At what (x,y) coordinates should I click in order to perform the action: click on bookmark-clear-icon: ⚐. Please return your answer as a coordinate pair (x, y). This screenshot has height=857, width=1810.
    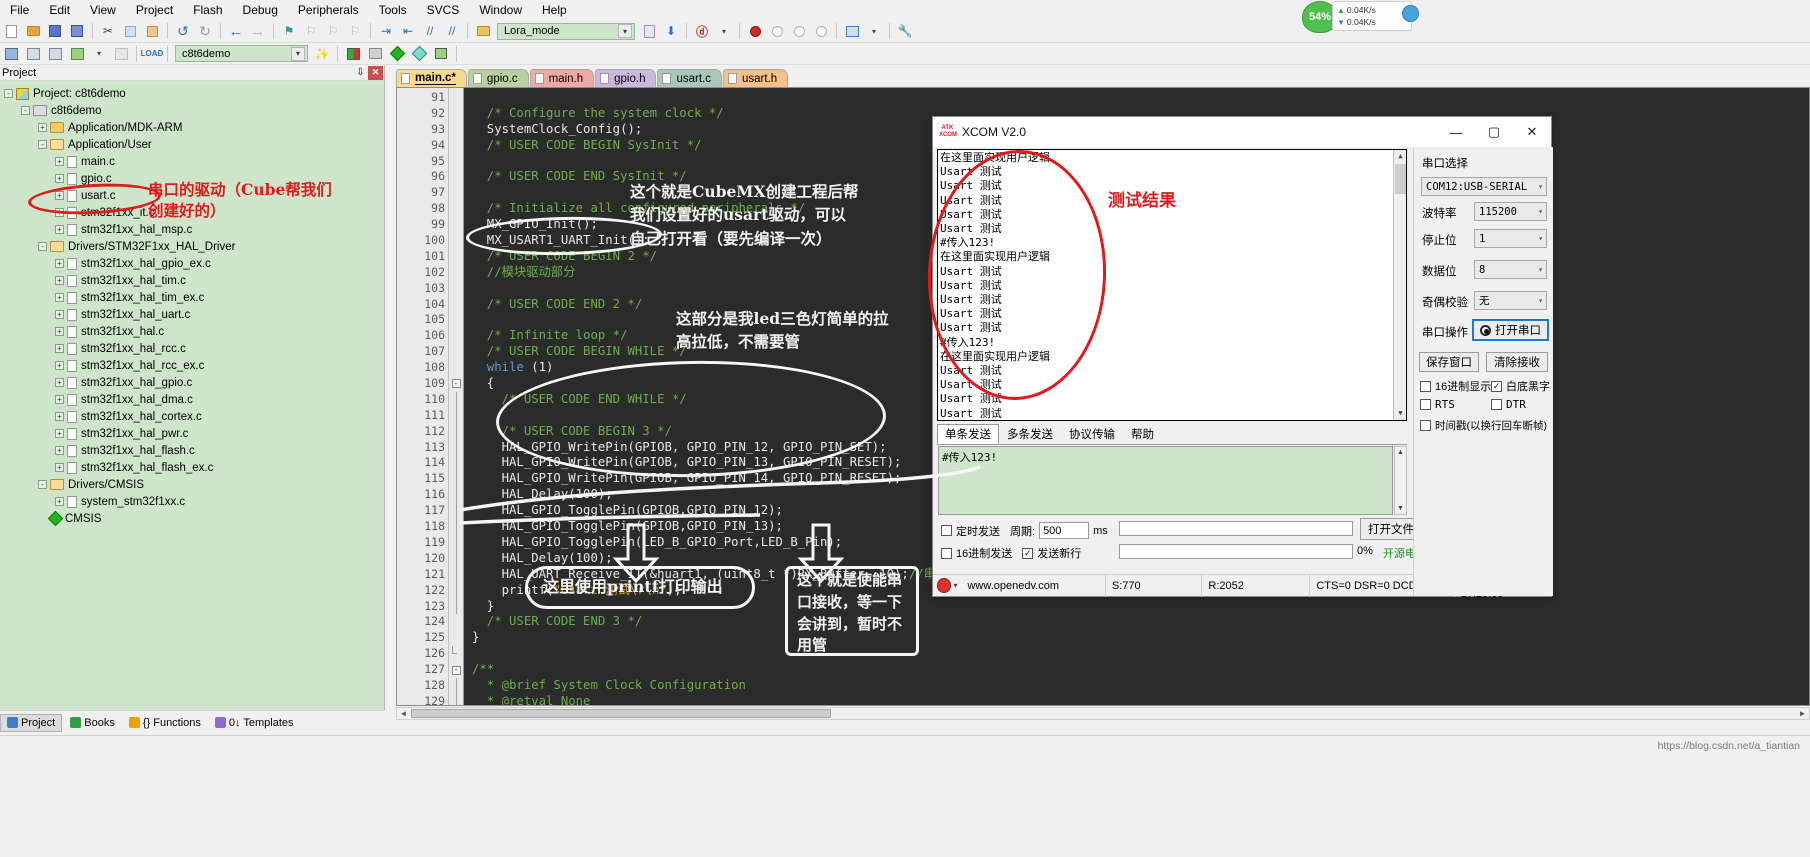
    Looking at the image, I should click on (355, 31).